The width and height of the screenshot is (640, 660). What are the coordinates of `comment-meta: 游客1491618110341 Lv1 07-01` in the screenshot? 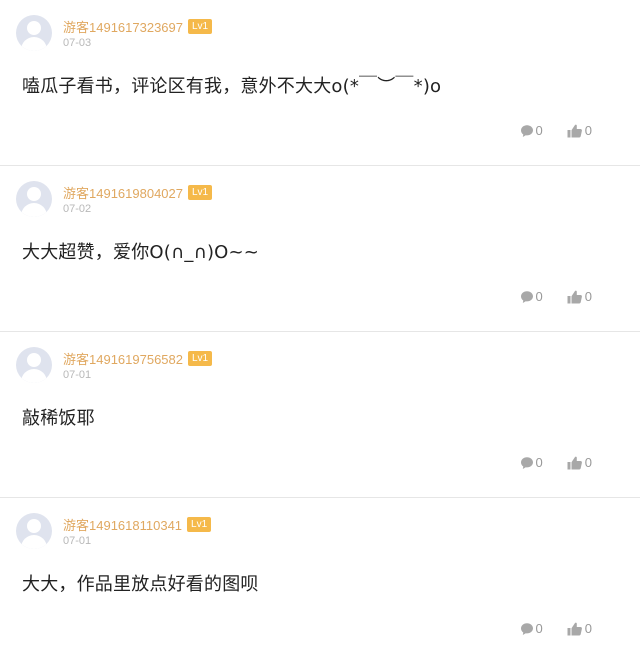 It's located at (137, 530).